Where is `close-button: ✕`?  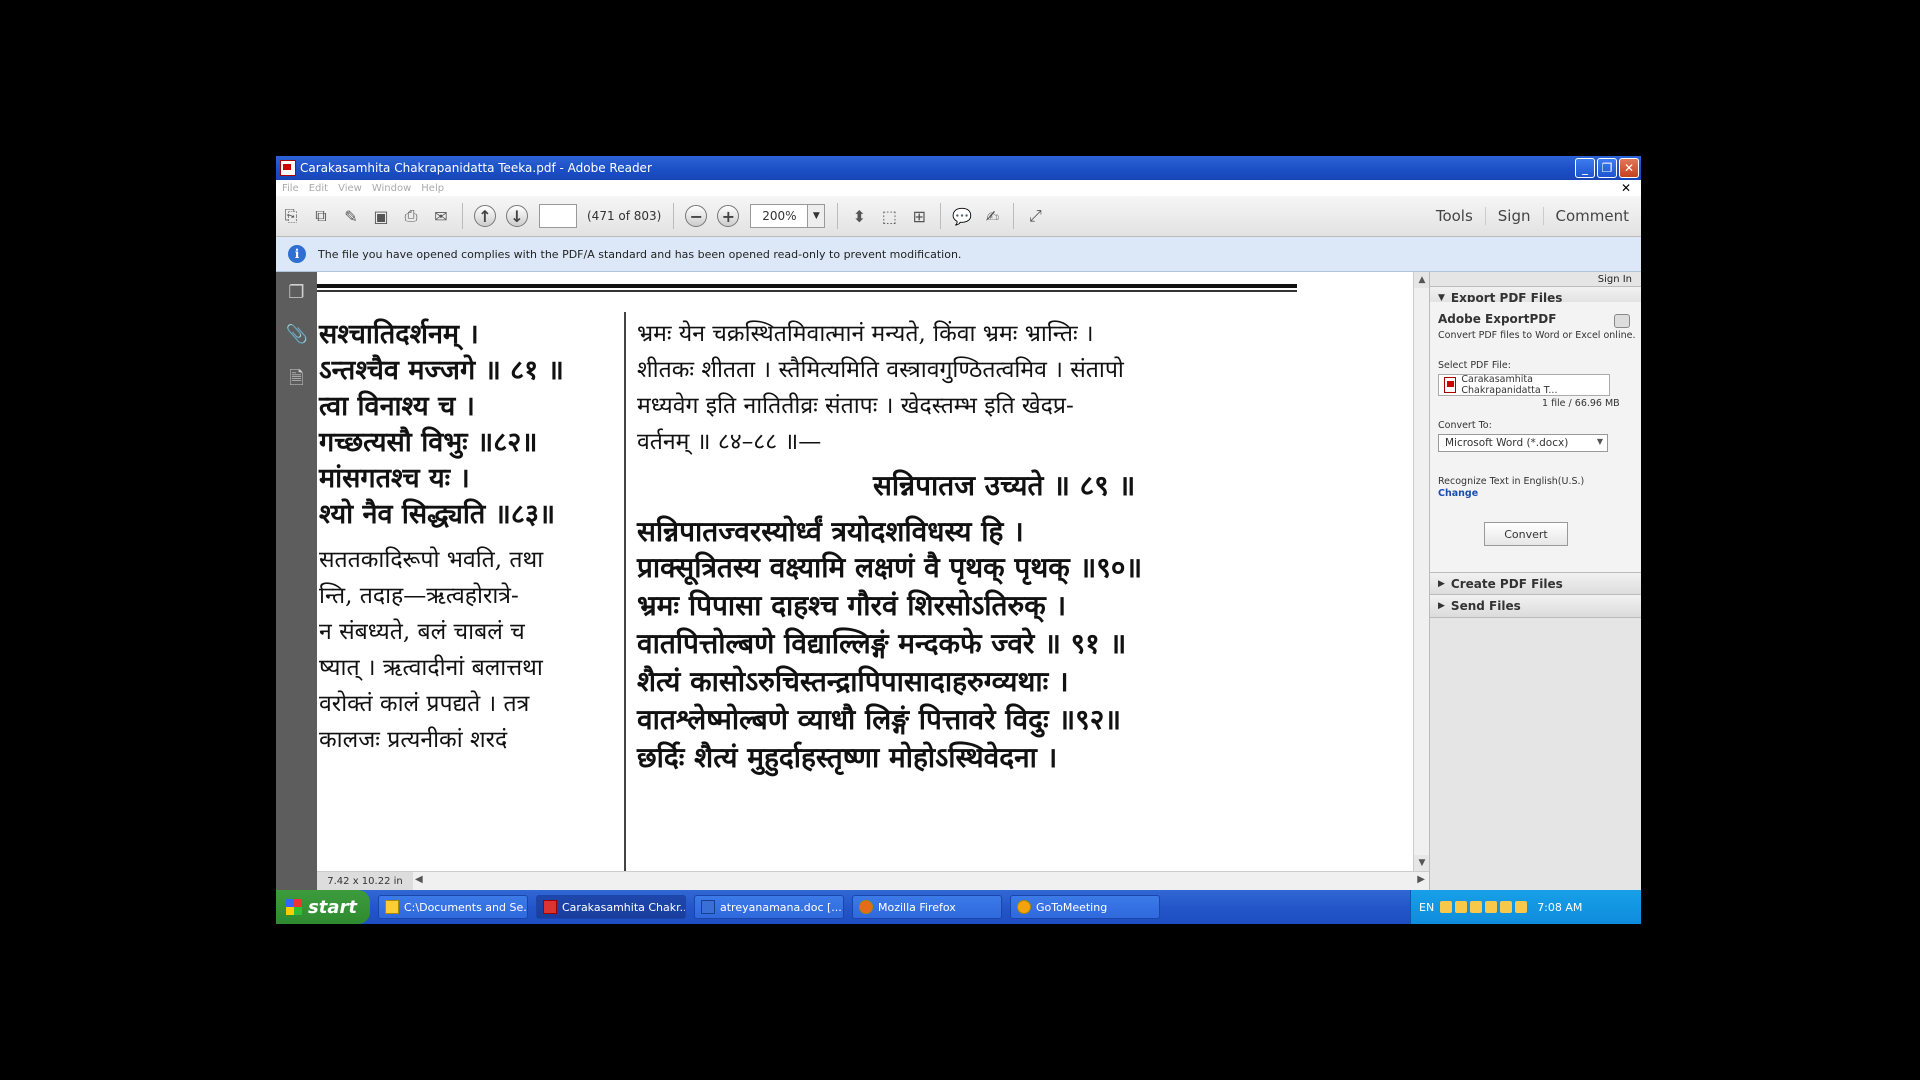
close-button: ✕ is located at coordinates (1629, 168).